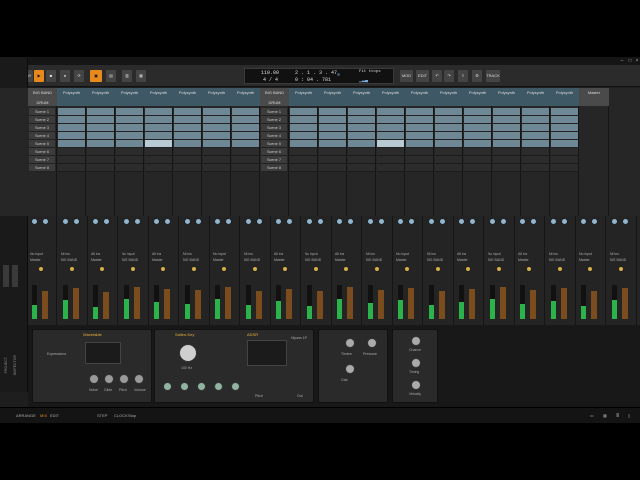  Describe the element at coordinates (42, 160) in the screenshot. I see `scene-launch-button: Scene 7` at that location.